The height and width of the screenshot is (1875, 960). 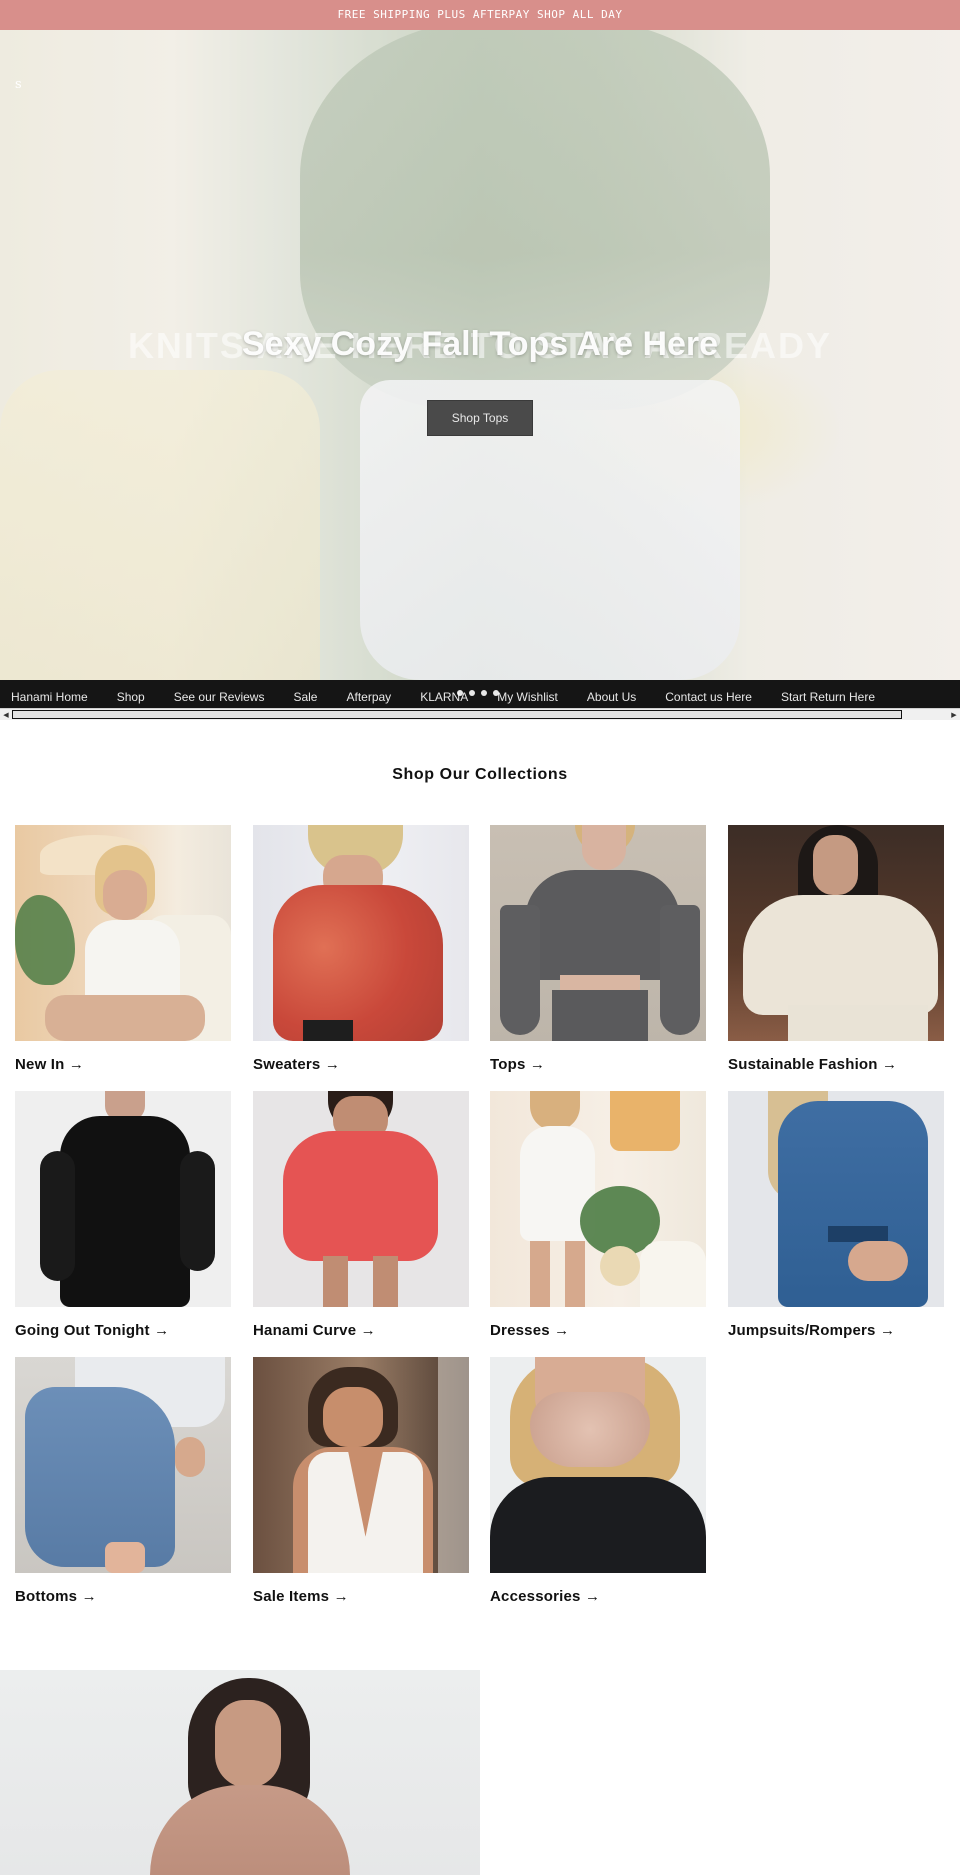 What do you see at coordinates (49, 697) in the screenshot?
I see `nav-item-hanami-home: Hanami Home` at bounding box center [49, 697].